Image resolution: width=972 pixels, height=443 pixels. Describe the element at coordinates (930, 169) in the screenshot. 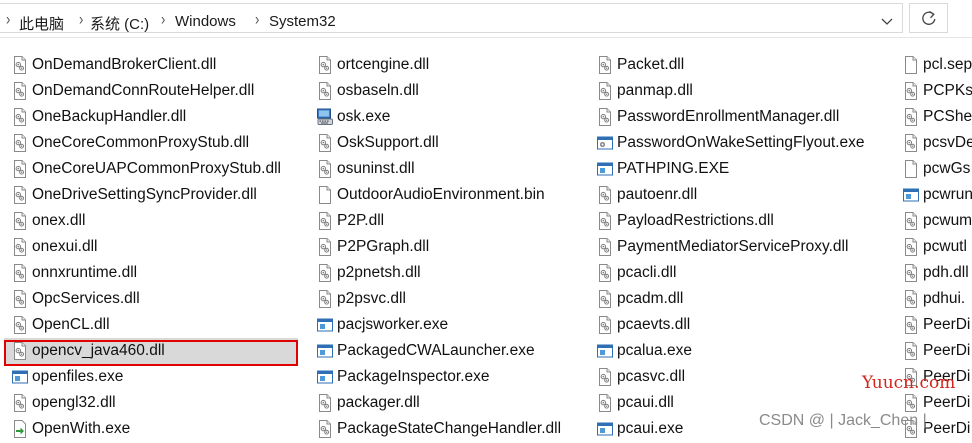

I see `file-item: pcwGs` at that location.